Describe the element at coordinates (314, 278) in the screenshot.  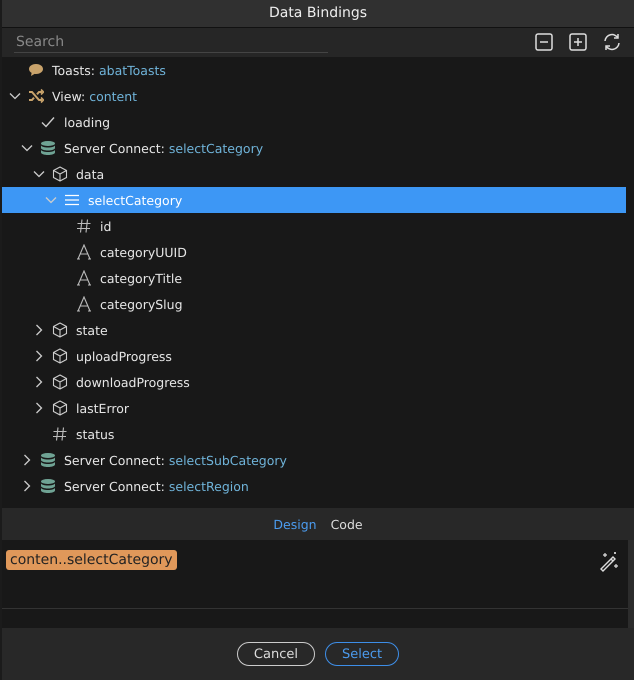
I see `tree-item: categoryTitle` at that location.